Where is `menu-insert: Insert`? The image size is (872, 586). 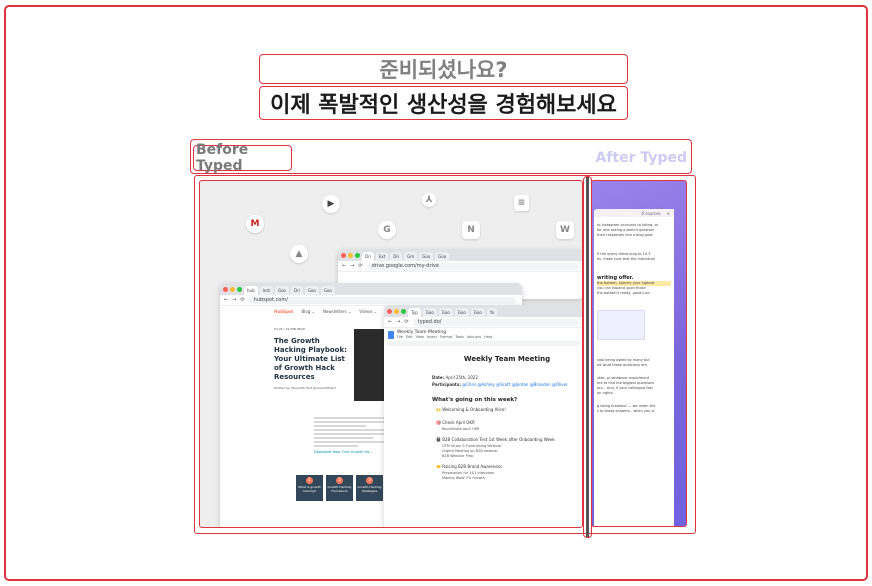
menu-insert: Insert is located at coordinates (432, 337).